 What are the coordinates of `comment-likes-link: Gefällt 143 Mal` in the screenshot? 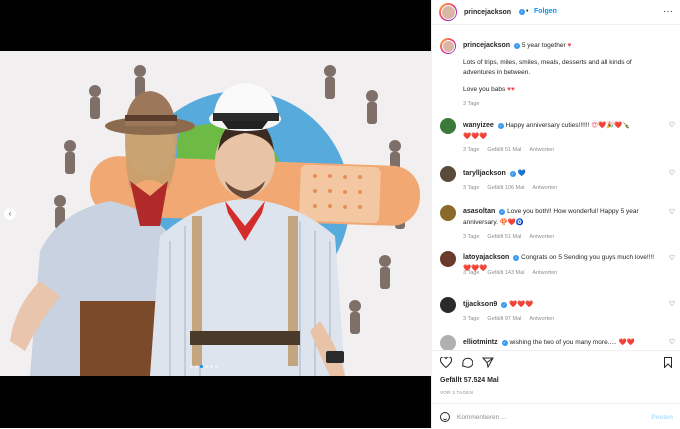 It's located at (505, 273).